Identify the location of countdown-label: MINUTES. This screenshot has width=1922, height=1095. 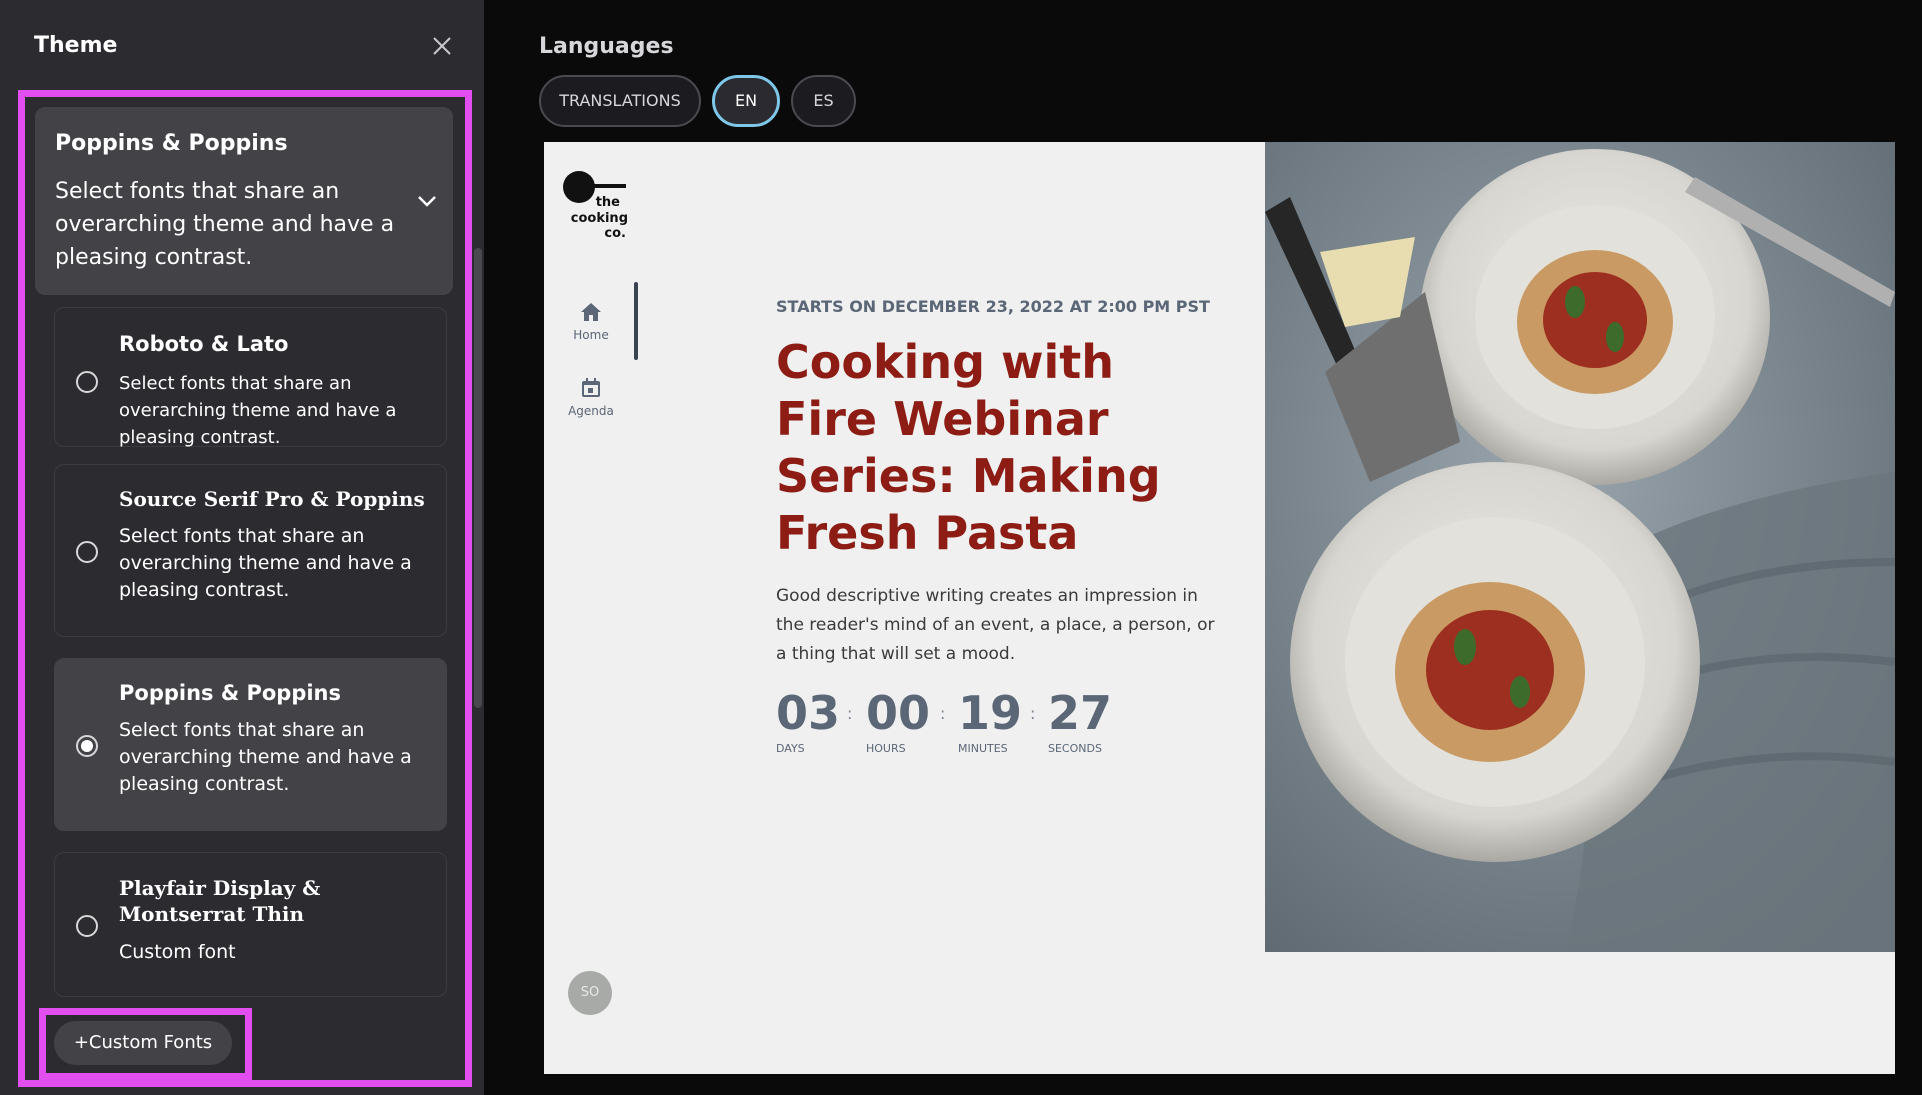
(983, 748).